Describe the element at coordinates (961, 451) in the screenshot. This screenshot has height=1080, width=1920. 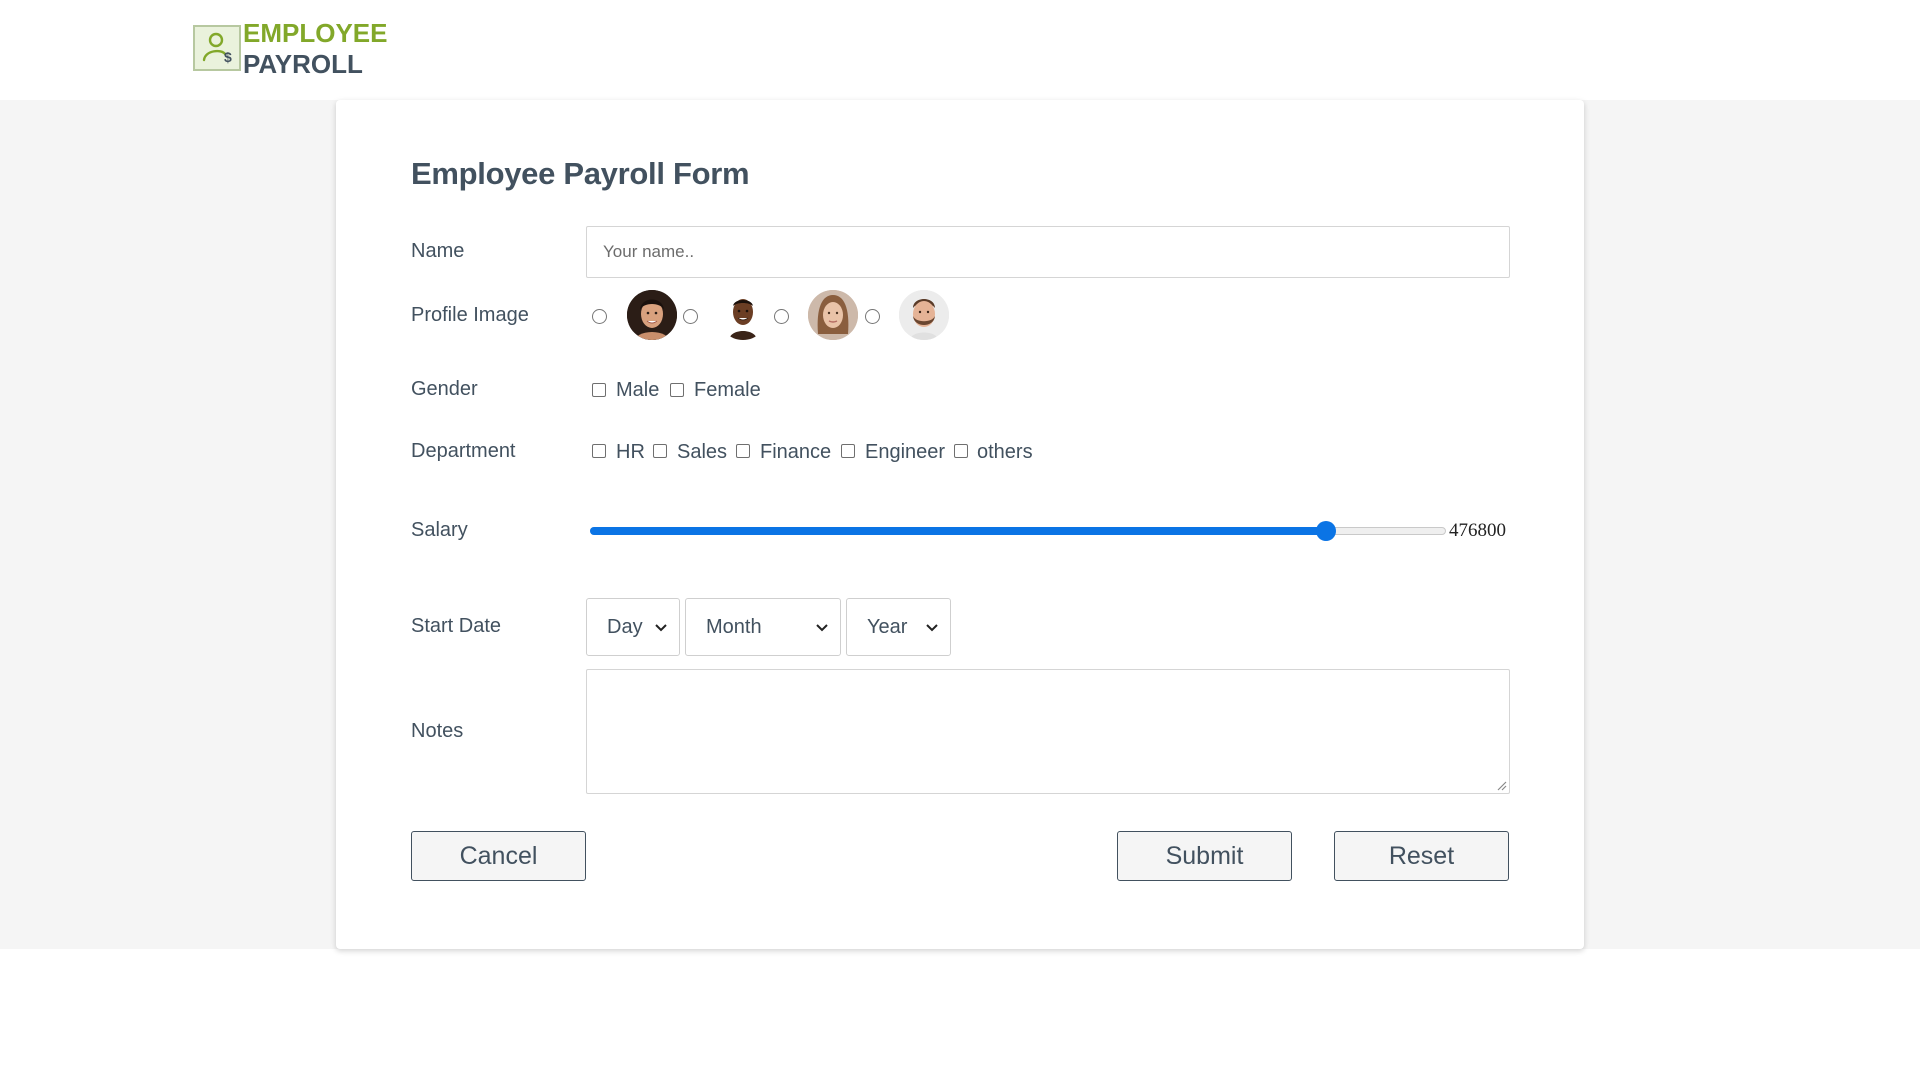
I see `department-others-checkbox` at that location.